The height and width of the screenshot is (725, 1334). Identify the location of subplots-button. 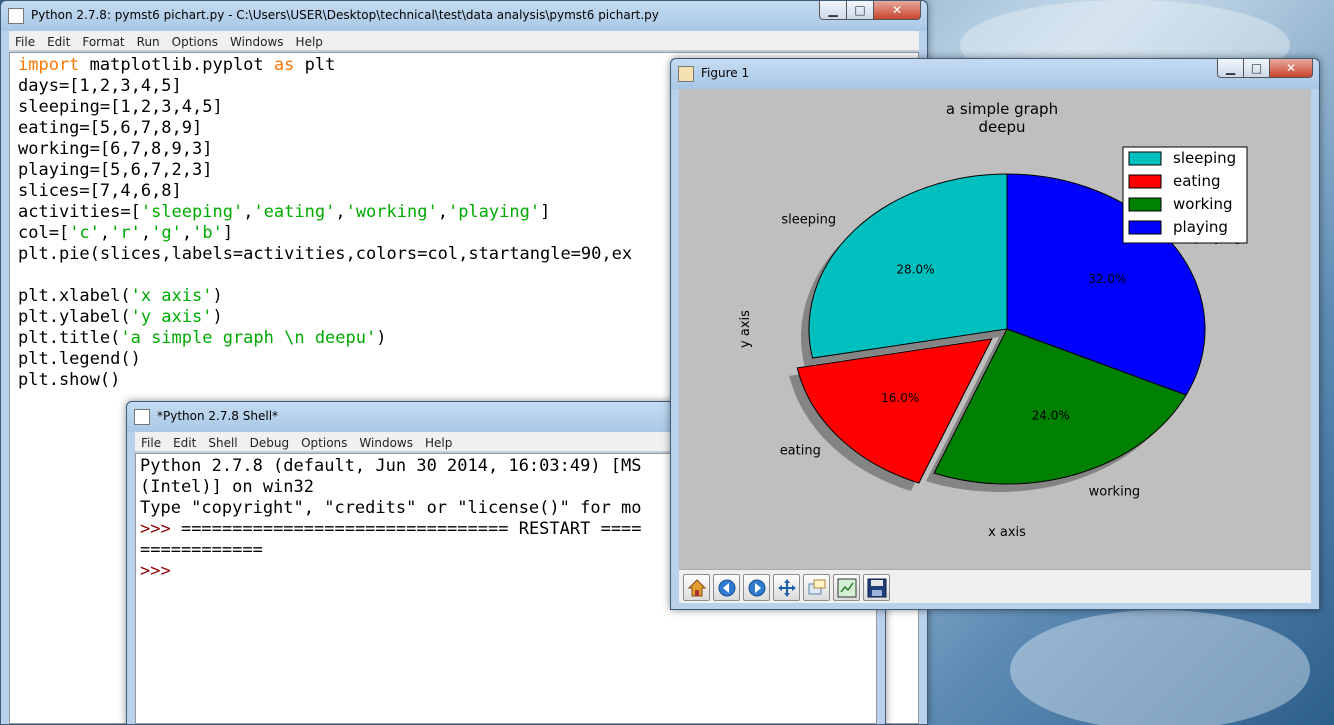
(846, 587).